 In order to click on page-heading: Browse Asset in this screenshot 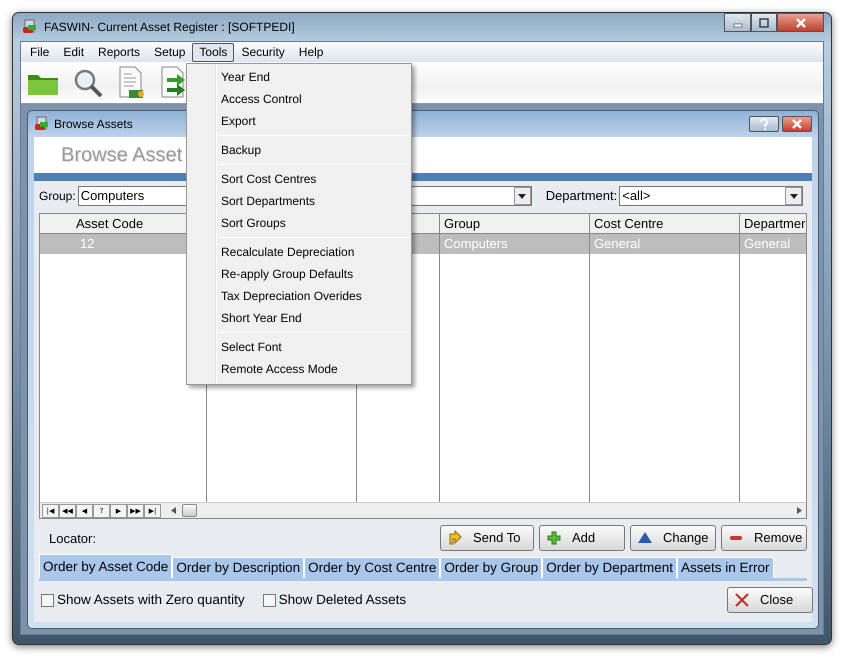, I will do `click(121, 155)`.